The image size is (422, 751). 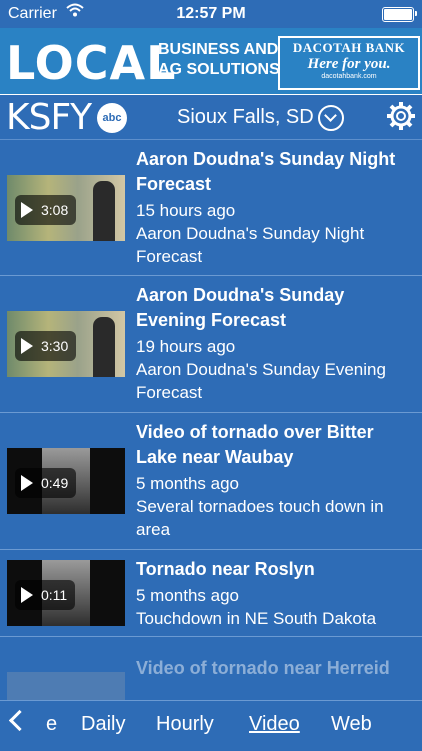 What do you see at coordinates (349, 47) in the screenshot?
I see `bank-name: DACOTAH BANK` at bounding box center [349, 47].